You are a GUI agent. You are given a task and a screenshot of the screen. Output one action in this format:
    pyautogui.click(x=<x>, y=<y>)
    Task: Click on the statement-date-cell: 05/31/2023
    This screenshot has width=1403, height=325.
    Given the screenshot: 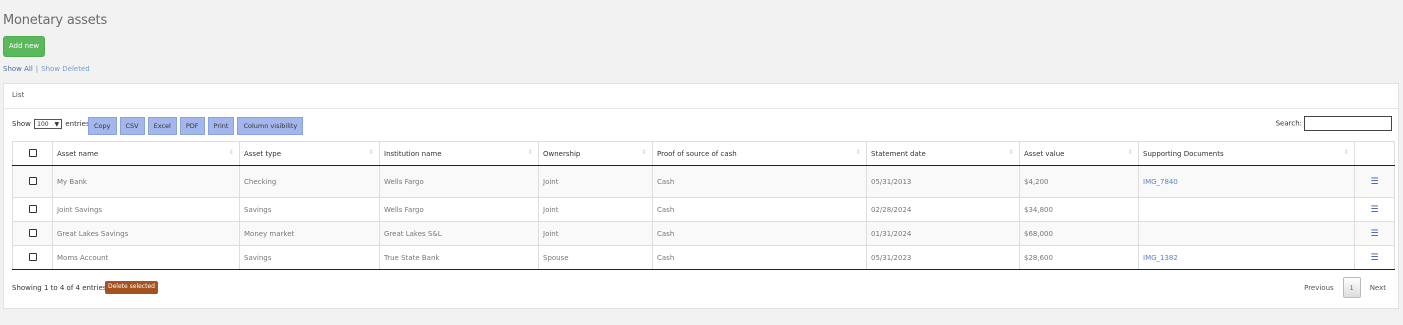 What is the action you would take?
    pyautogui.click(x=943, y=257)
    